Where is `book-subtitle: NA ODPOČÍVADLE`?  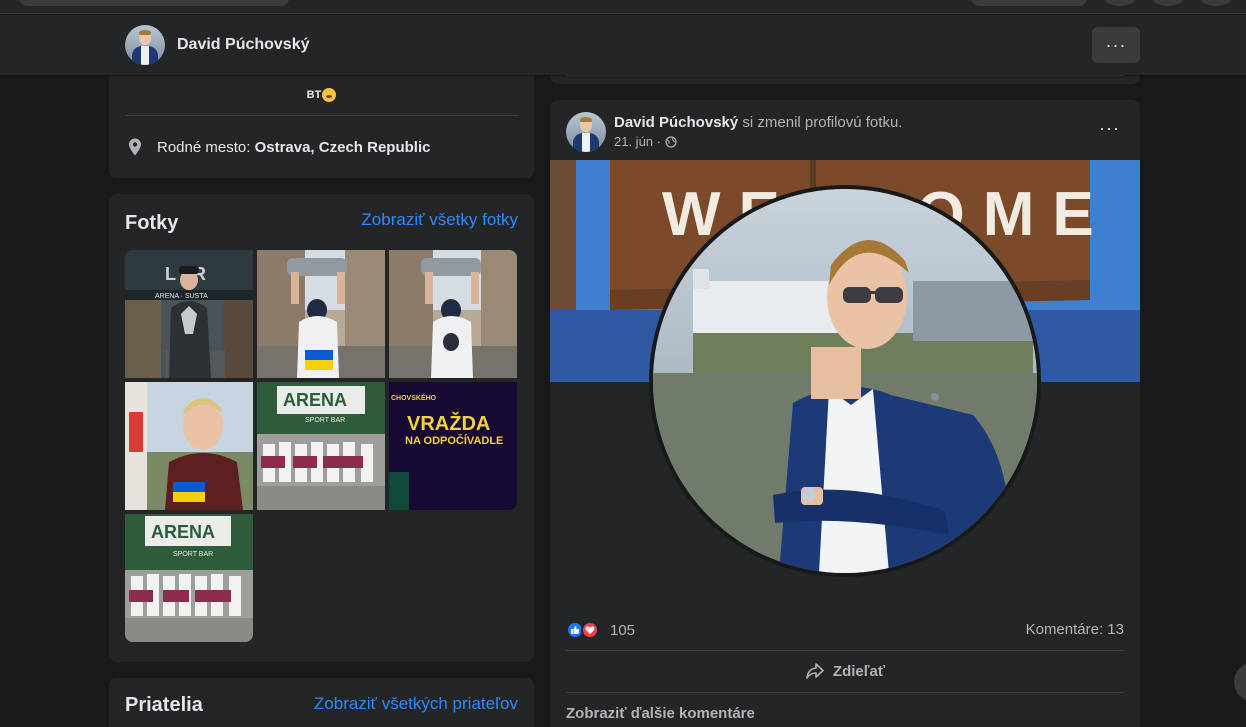 book-subtitle: NA ODPOČÍVADLE is located at coordinates (454, 440).